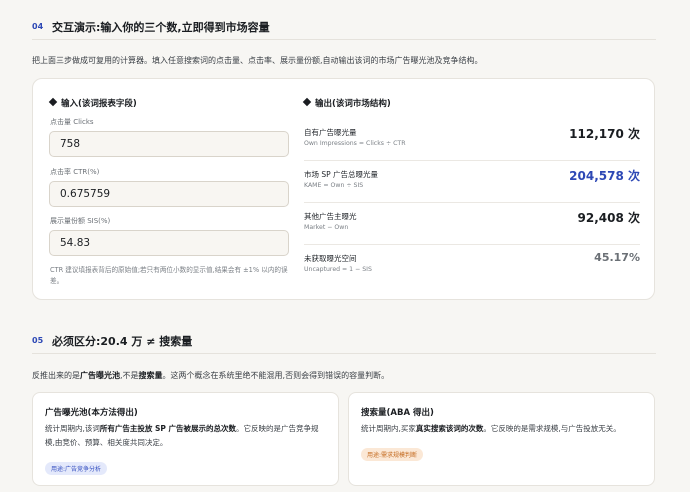 The width and height of the screenshot is (690, 492). Describe the element at coordinates (604, 134) in the screenshot. I see `output-value: 112,170 次` at that location.